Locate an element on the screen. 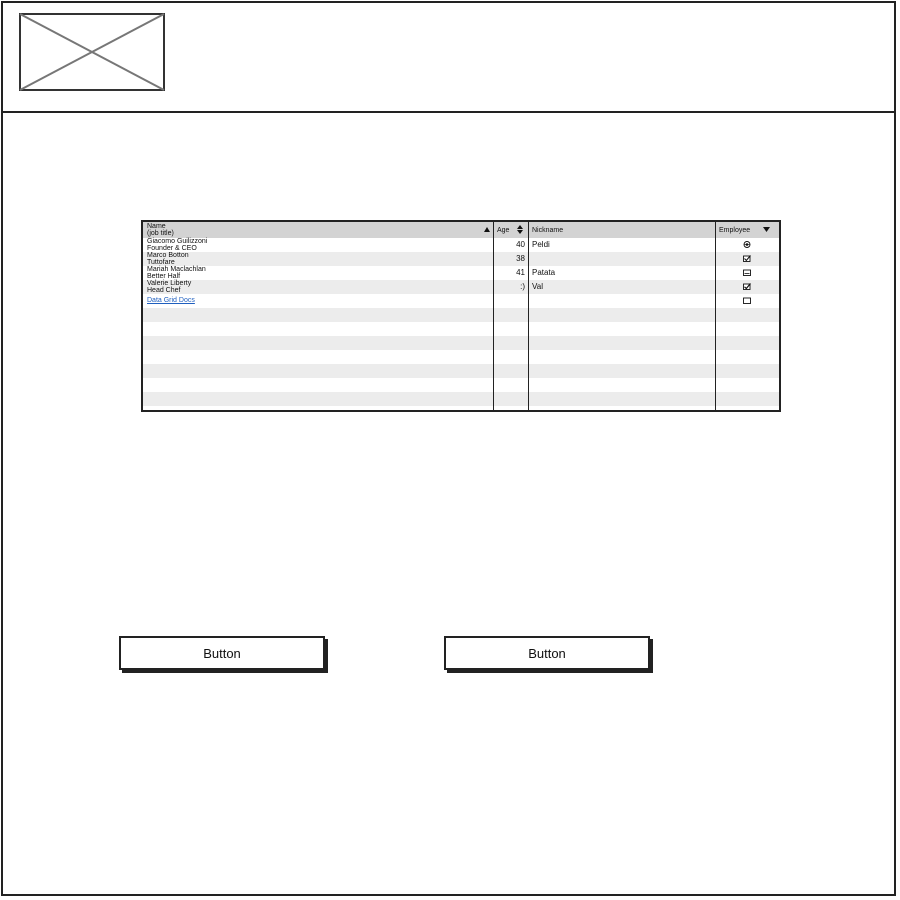 This screenshot has height=900, width=900. column-header-employee-label: Employee is located at coordinates (735, 230).